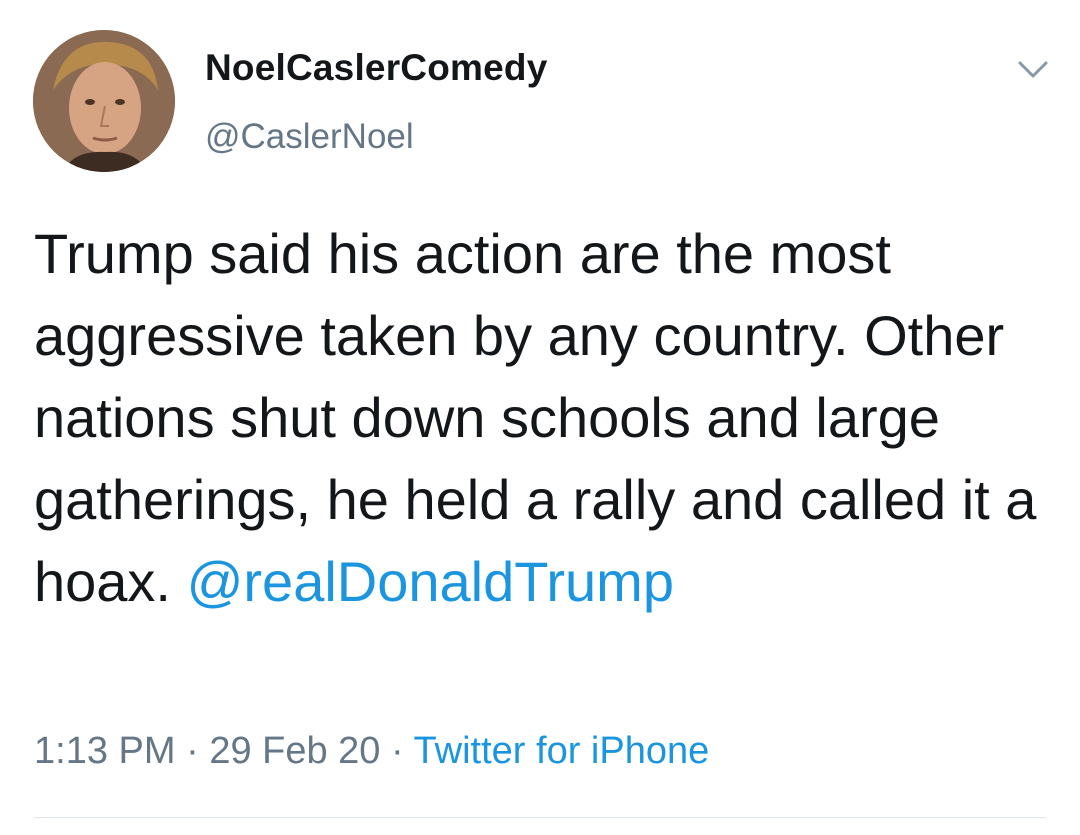 The image size is (1080, 835). Describe the element at coordinates (430, 581) in the screenshot. I see `mention-link: @realDonaldTrump` at that location.